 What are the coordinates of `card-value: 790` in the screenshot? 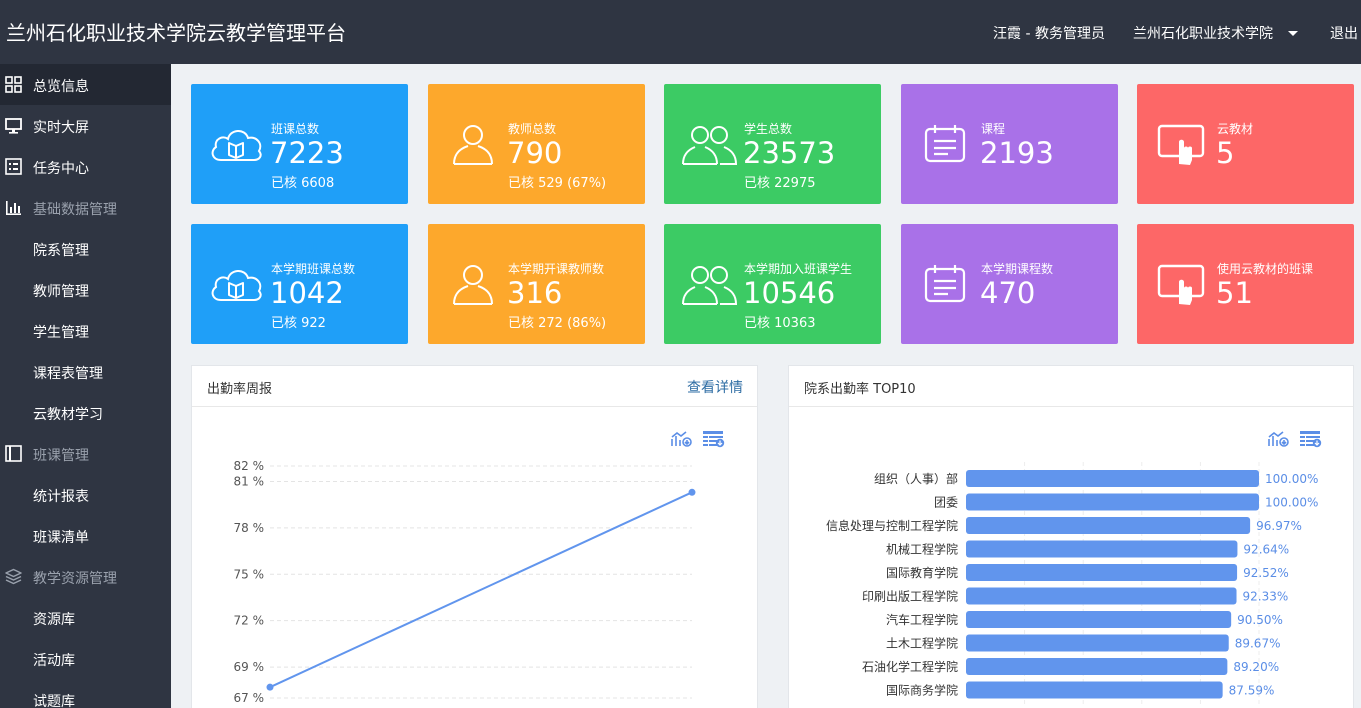 It's located at (535, 153).